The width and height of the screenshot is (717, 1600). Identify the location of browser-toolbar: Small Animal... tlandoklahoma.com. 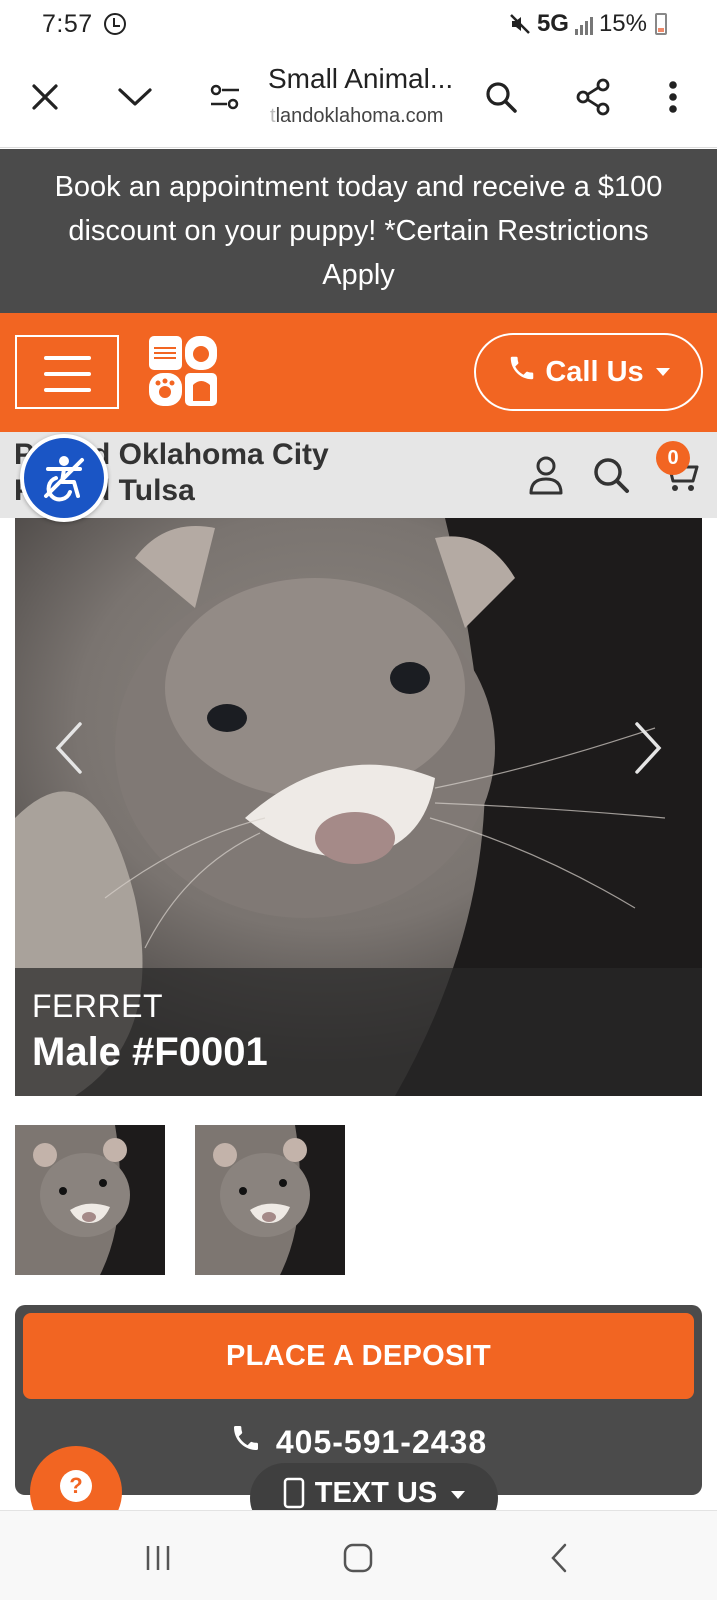
(358, 99).